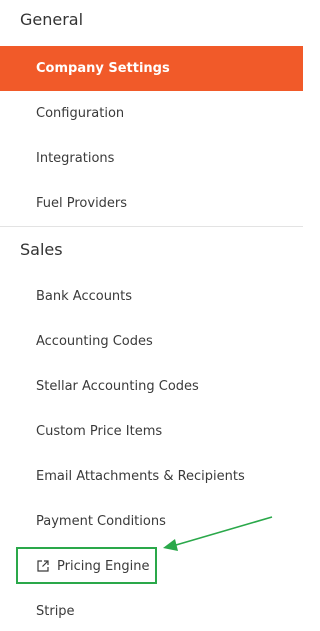 The width and height of the screenshot is (320, 631). I want to click on sidebar-item-payment-conditions: Payment Conditions, so click(151, 521).